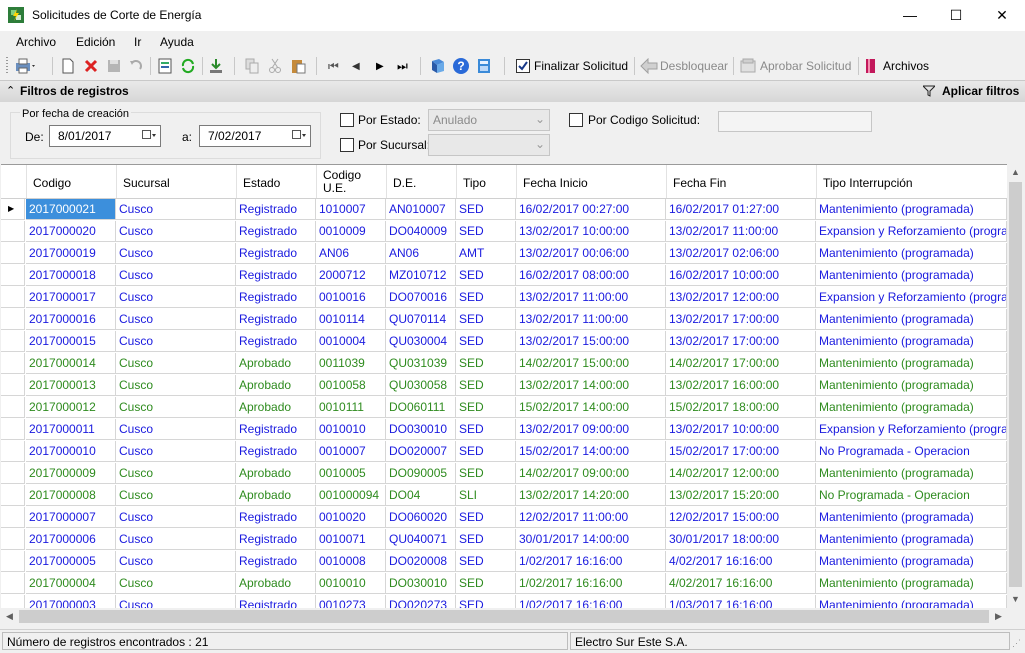 The image size is (1025, 653). Describe the element at coordinates (380, 66) in the screenshot. I see `next-record-icon: ▶` at that location.